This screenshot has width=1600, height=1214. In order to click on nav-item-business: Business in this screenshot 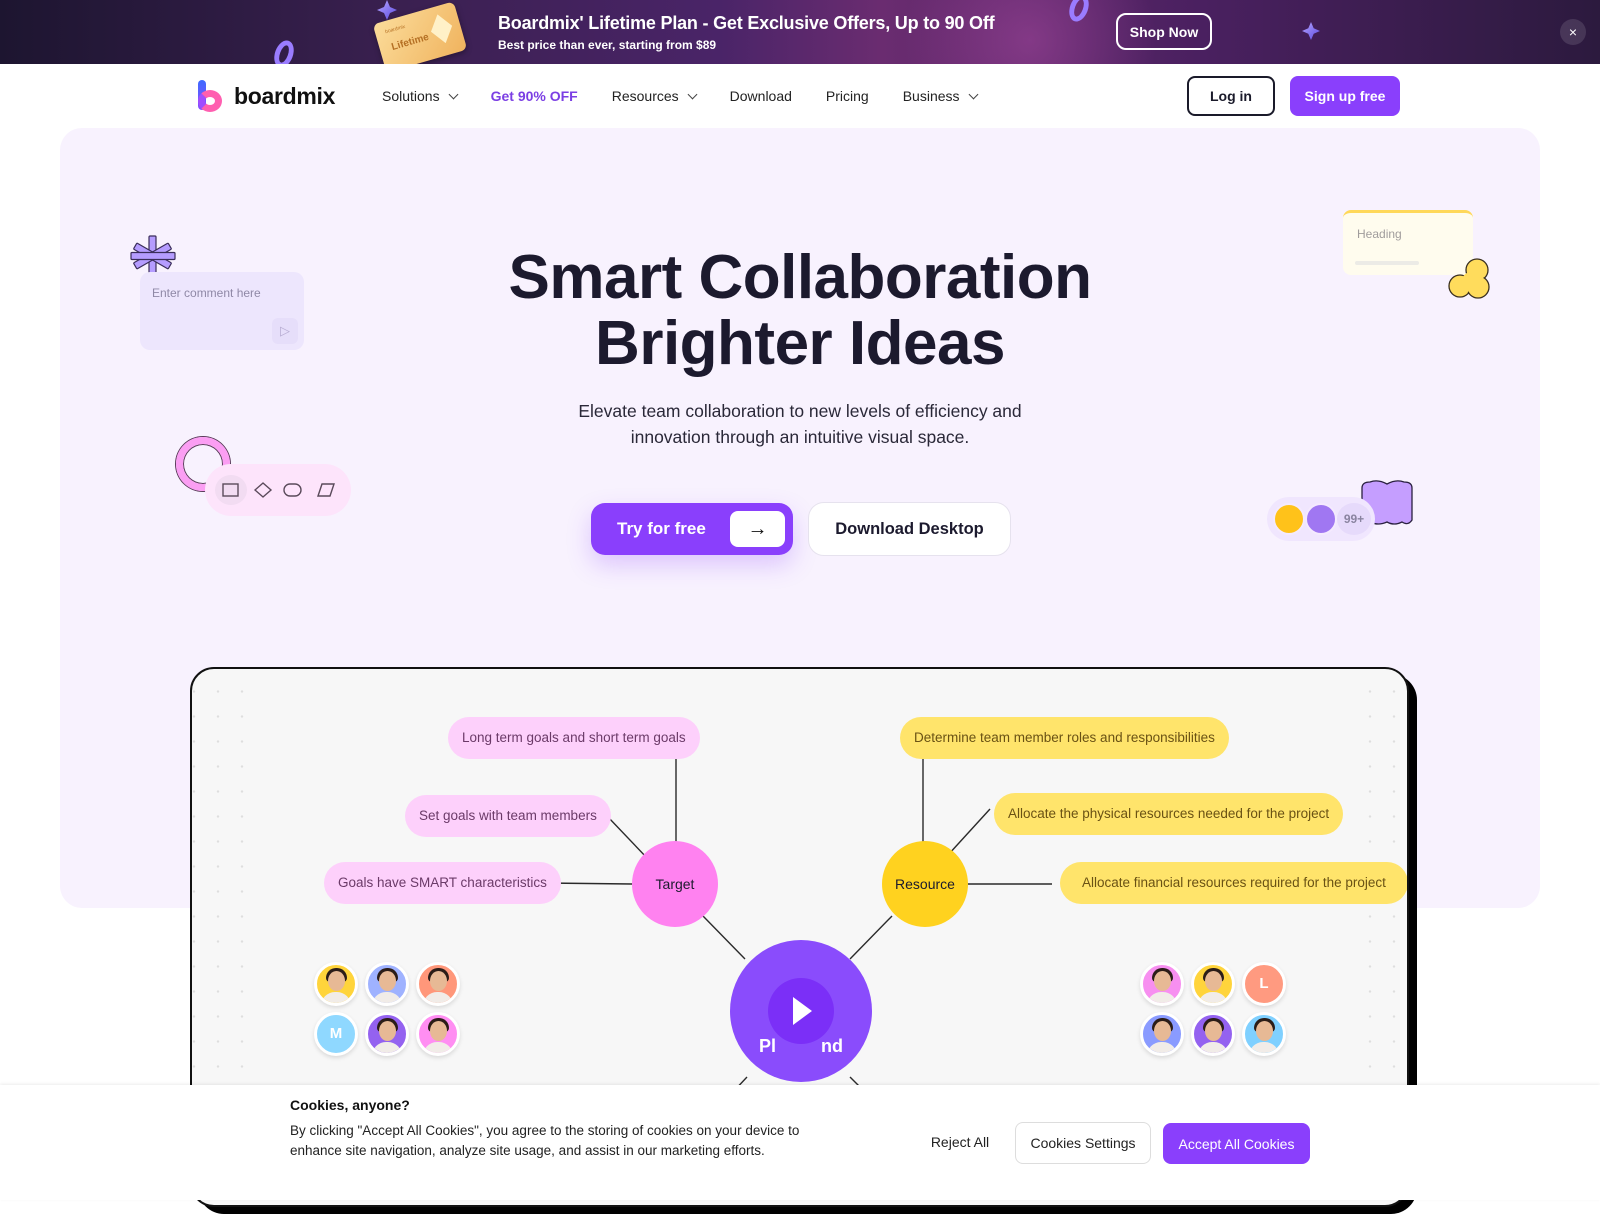, I will do `click(940, 96)`.